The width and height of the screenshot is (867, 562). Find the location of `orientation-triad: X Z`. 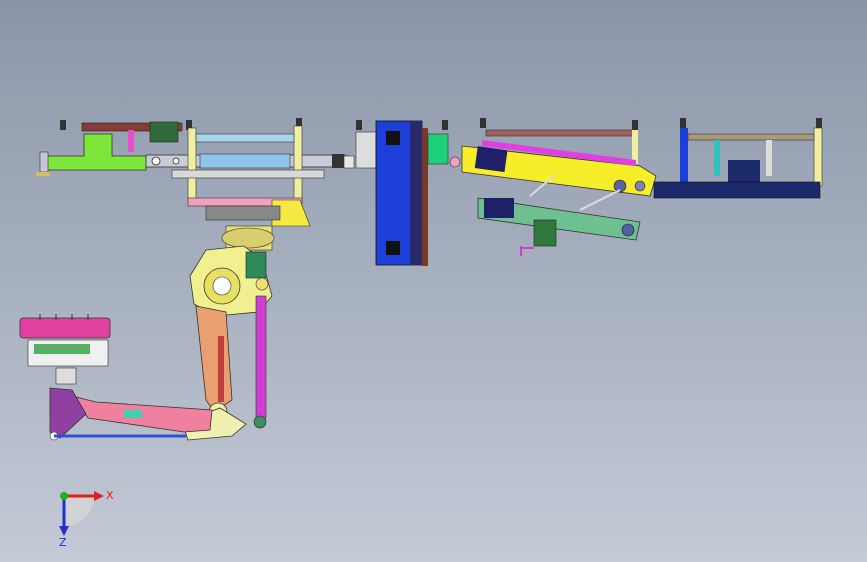

orientation-triad: X Z is located at coordinates (86, 518).